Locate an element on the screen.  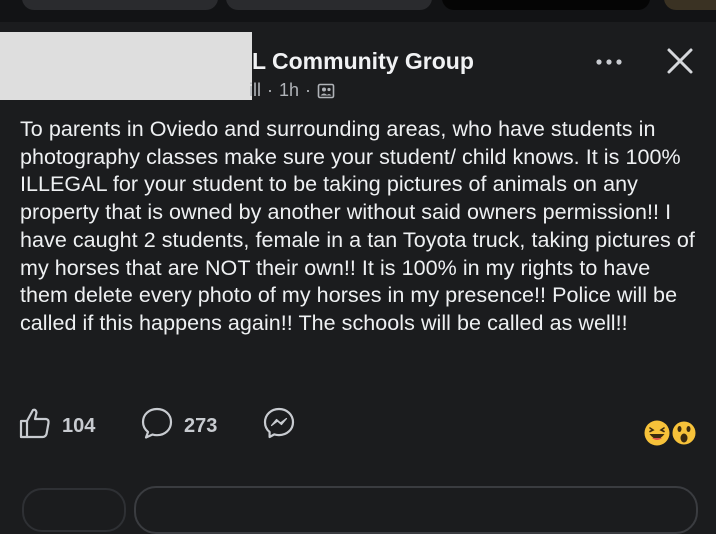
post-time: 1h is located at coordinates (289, 90).